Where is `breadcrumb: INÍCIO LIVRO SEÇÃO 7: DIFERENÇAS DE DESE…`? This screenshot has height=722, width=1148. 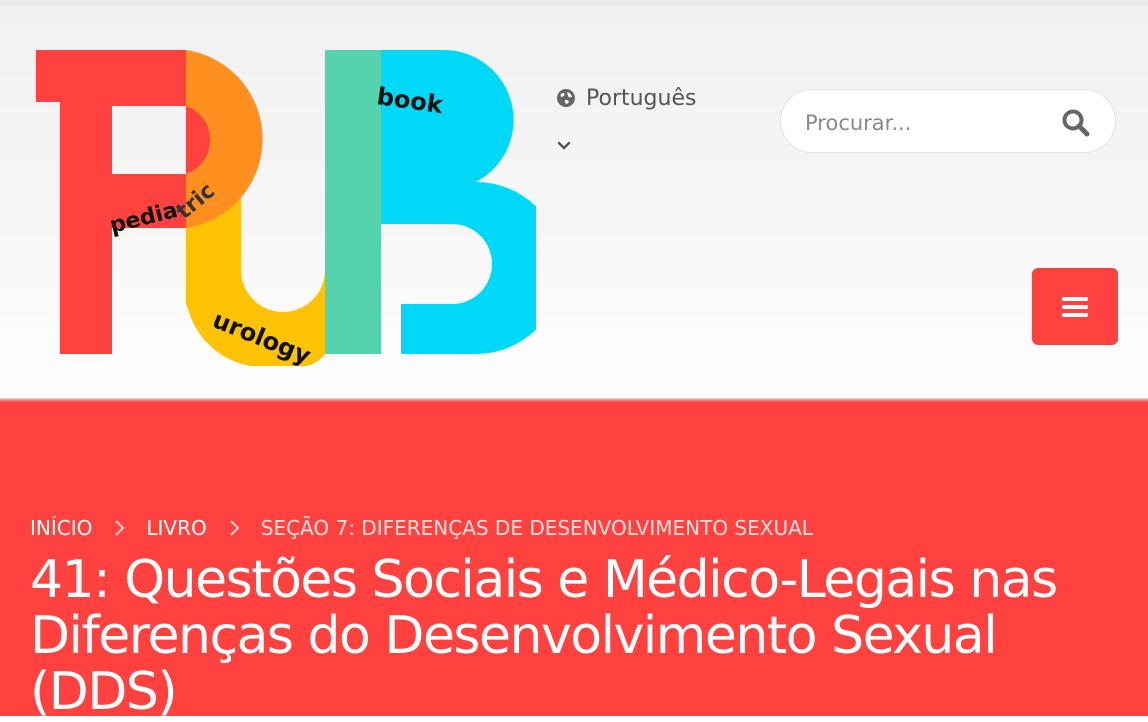
breadcrumb: INÍCIO LIVRO SEÇÃO 7: DIFERENÇAS DE DESE… is located at coordinates (421, 528).